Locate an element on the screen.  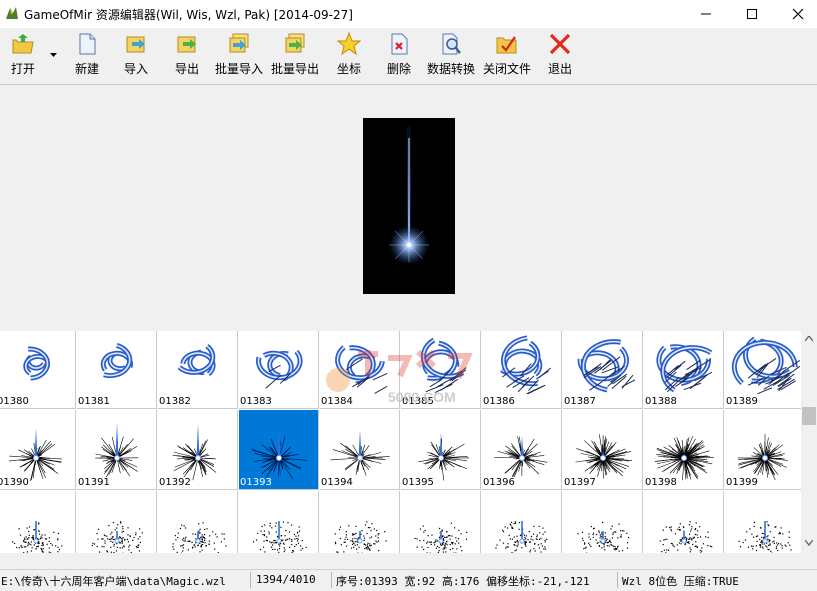
toolbar: 打开 新建 导入 导出 批量导入 is located at coordinates (408, 55).